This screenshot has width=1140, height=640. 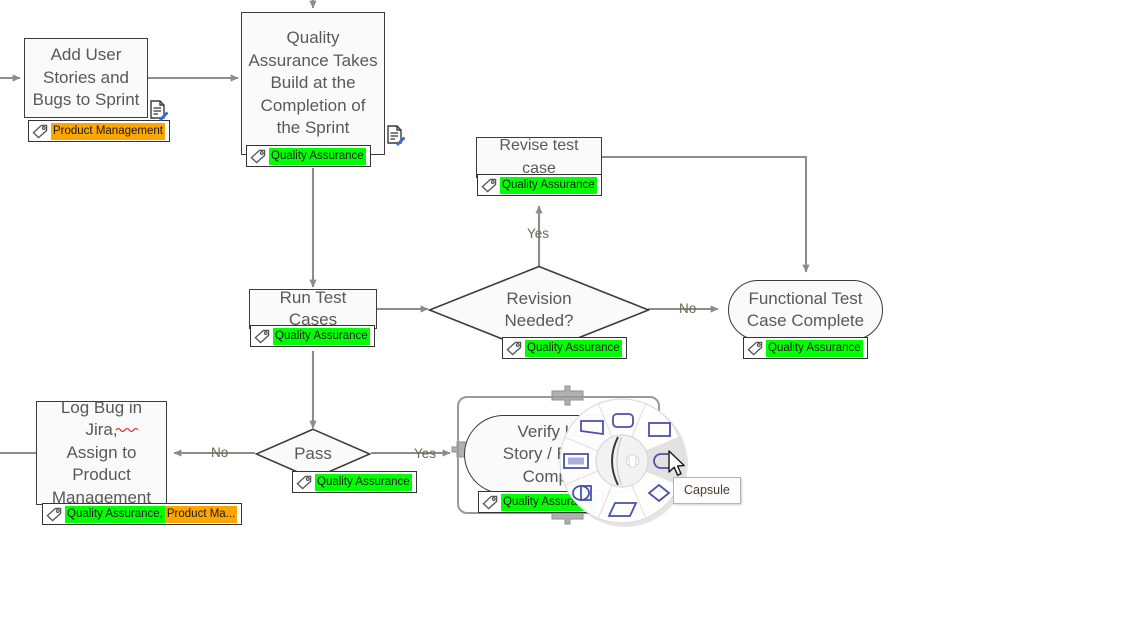 I want to click on radial-hub, so click(x=622, y=461).